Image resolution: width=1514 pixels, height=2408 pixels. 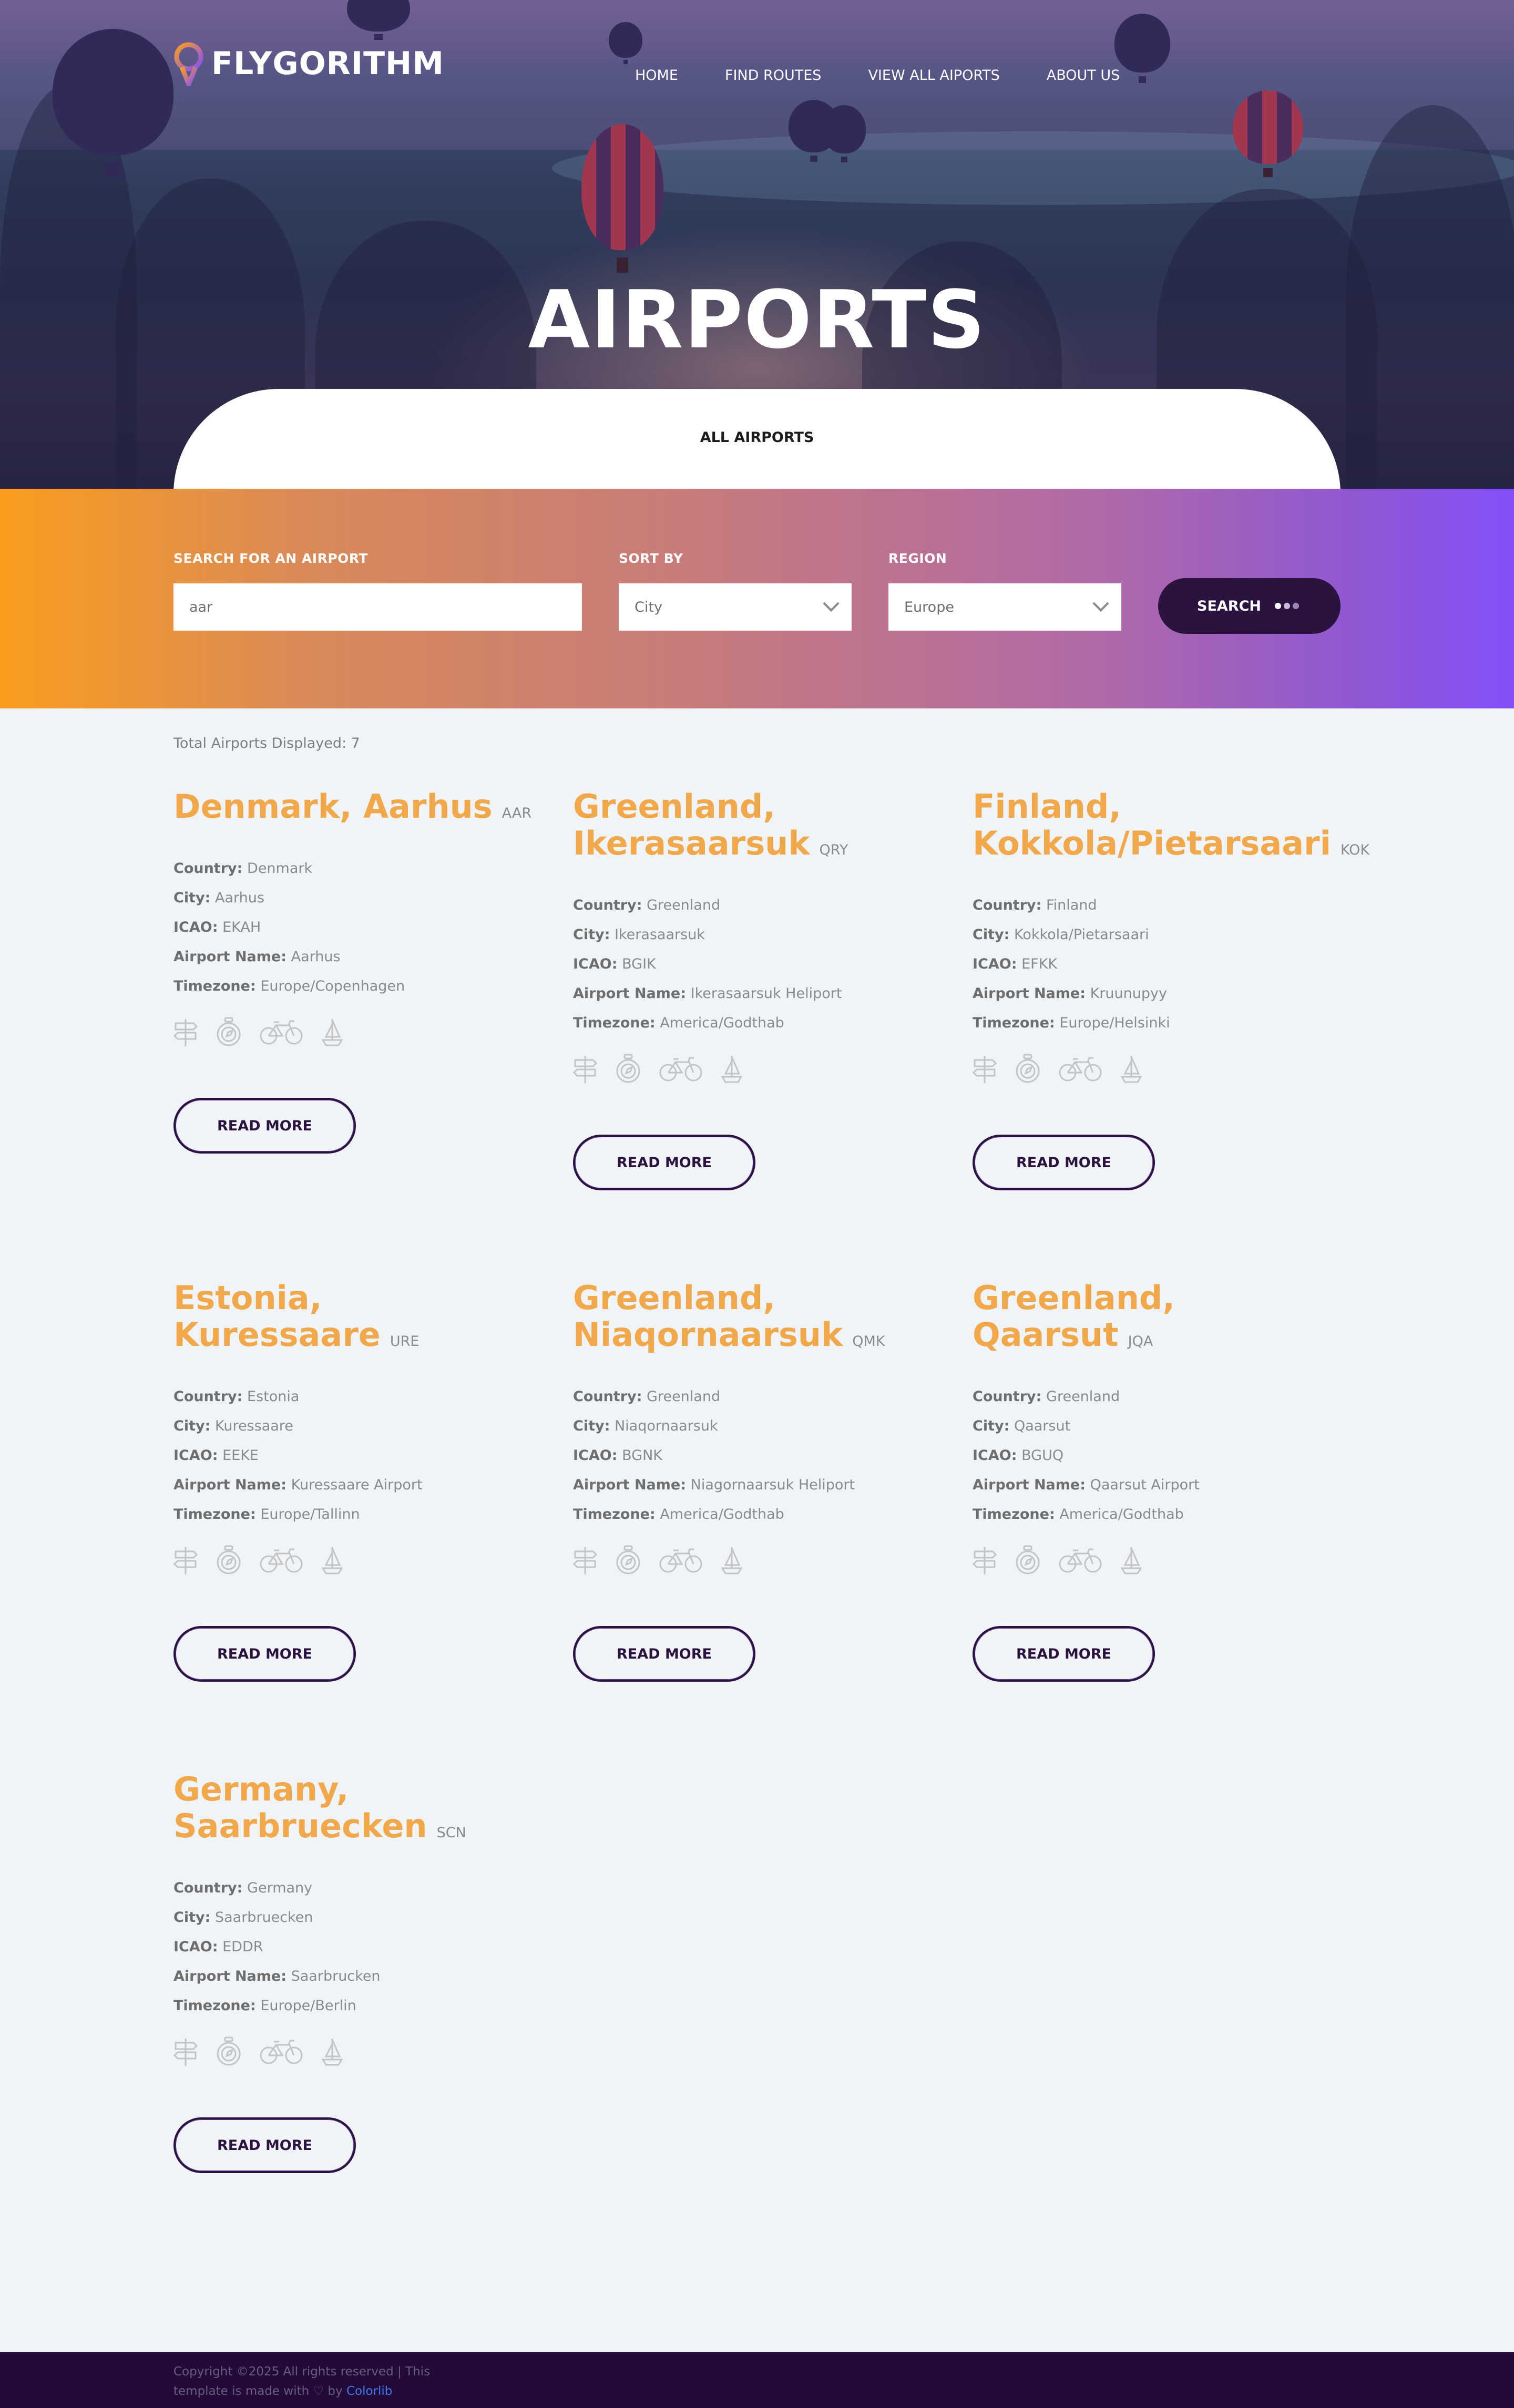 I want to click on detail-timezone: Timezone: Europe/Helsinki, so click(x=1157, y=1023).